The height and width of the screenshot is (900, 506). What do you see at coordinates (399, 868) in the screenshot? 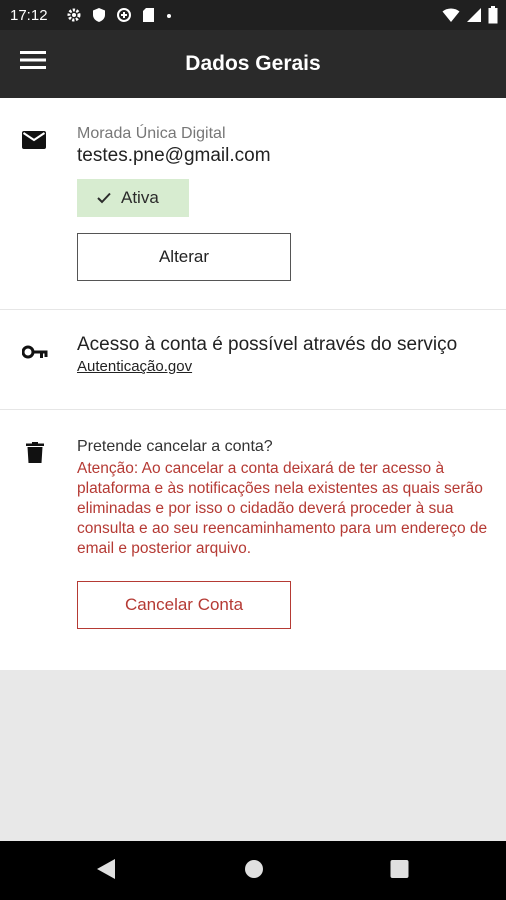
I see `recents-icon` at bounding box center [399, 868].